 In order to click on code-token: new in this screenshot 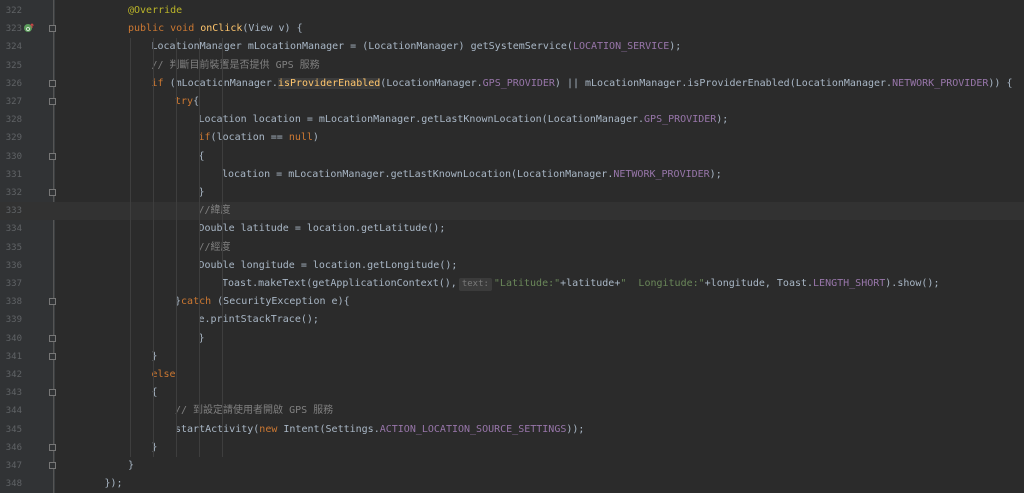, I will do `click(271, 429)`.